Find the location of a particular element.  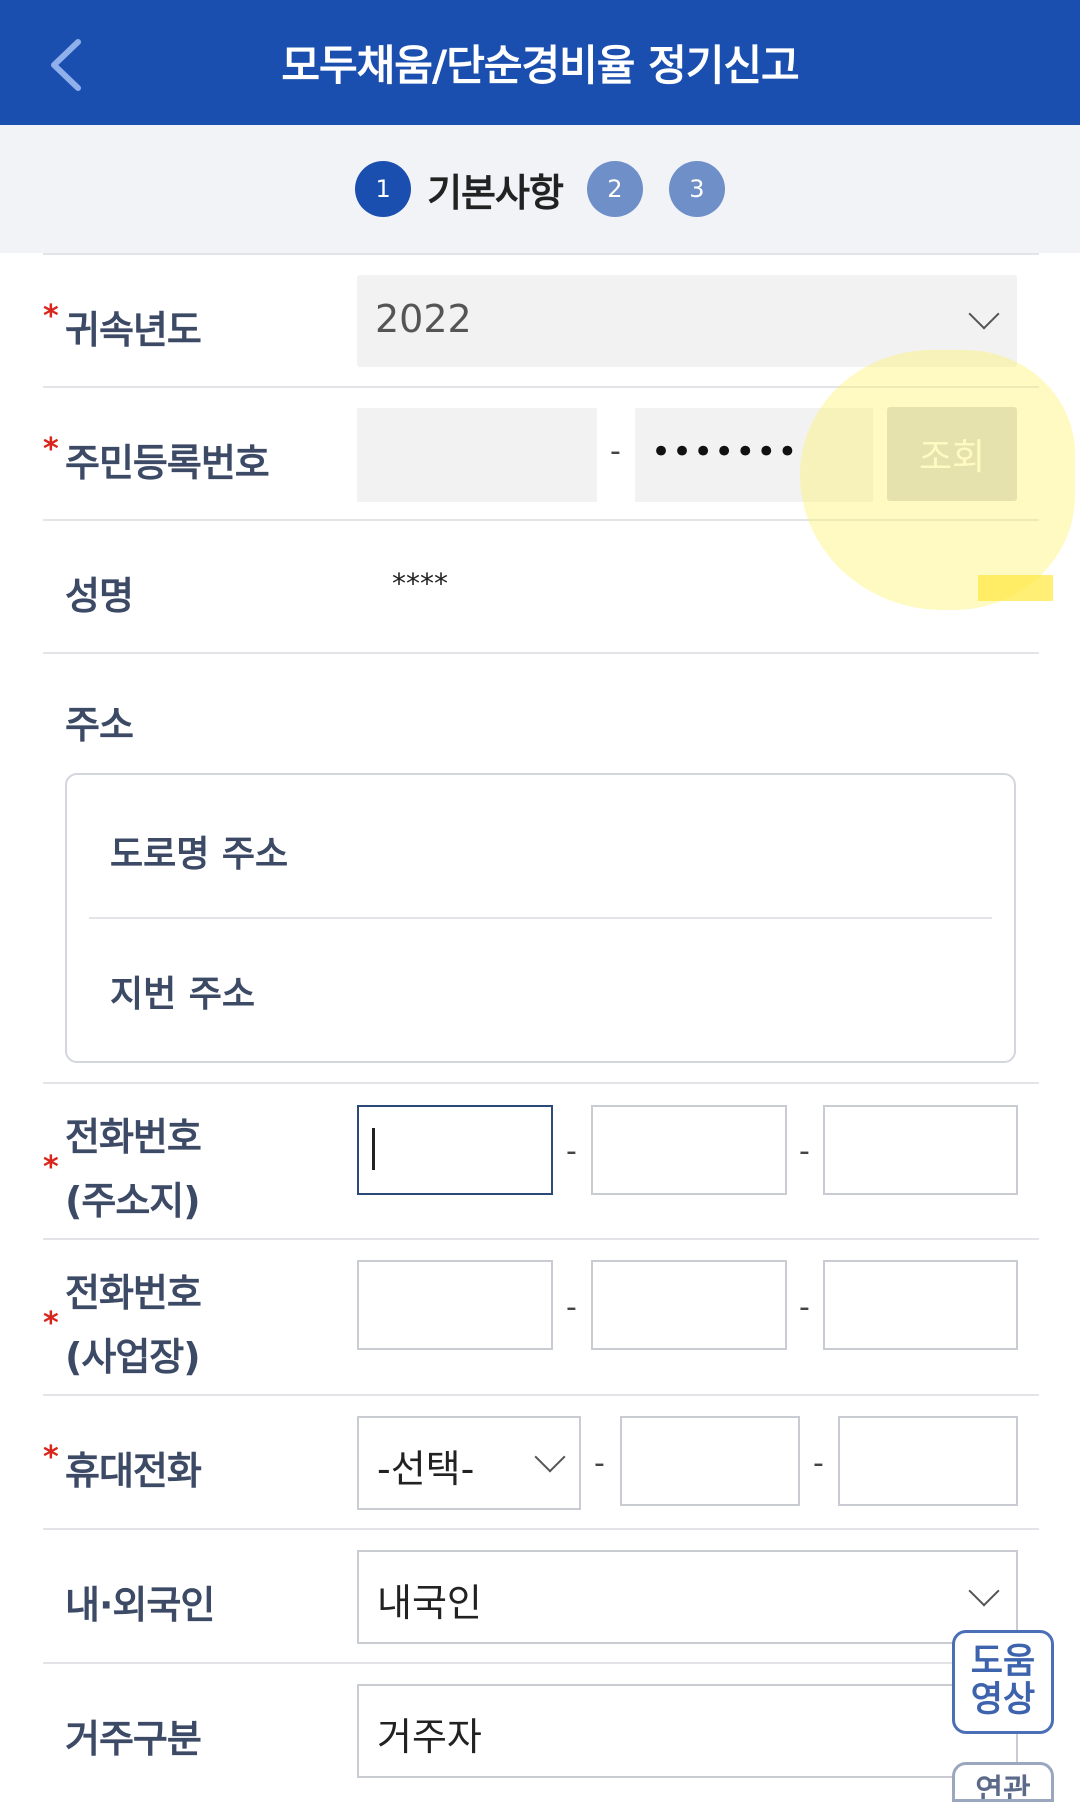

carrier-placeholder: -선택- is located at coordinates (426, 1469).